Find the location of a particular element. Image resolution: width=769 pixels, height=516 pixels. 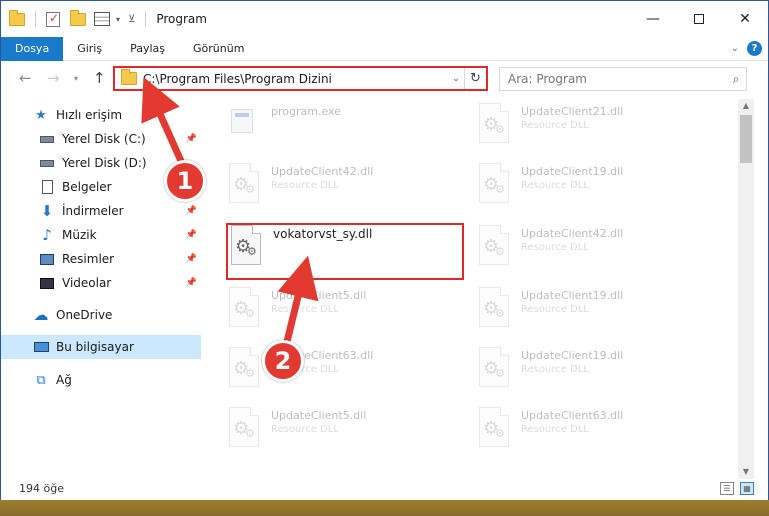

sidebar-item-label: Müzik is located at coordinates (79, 235).